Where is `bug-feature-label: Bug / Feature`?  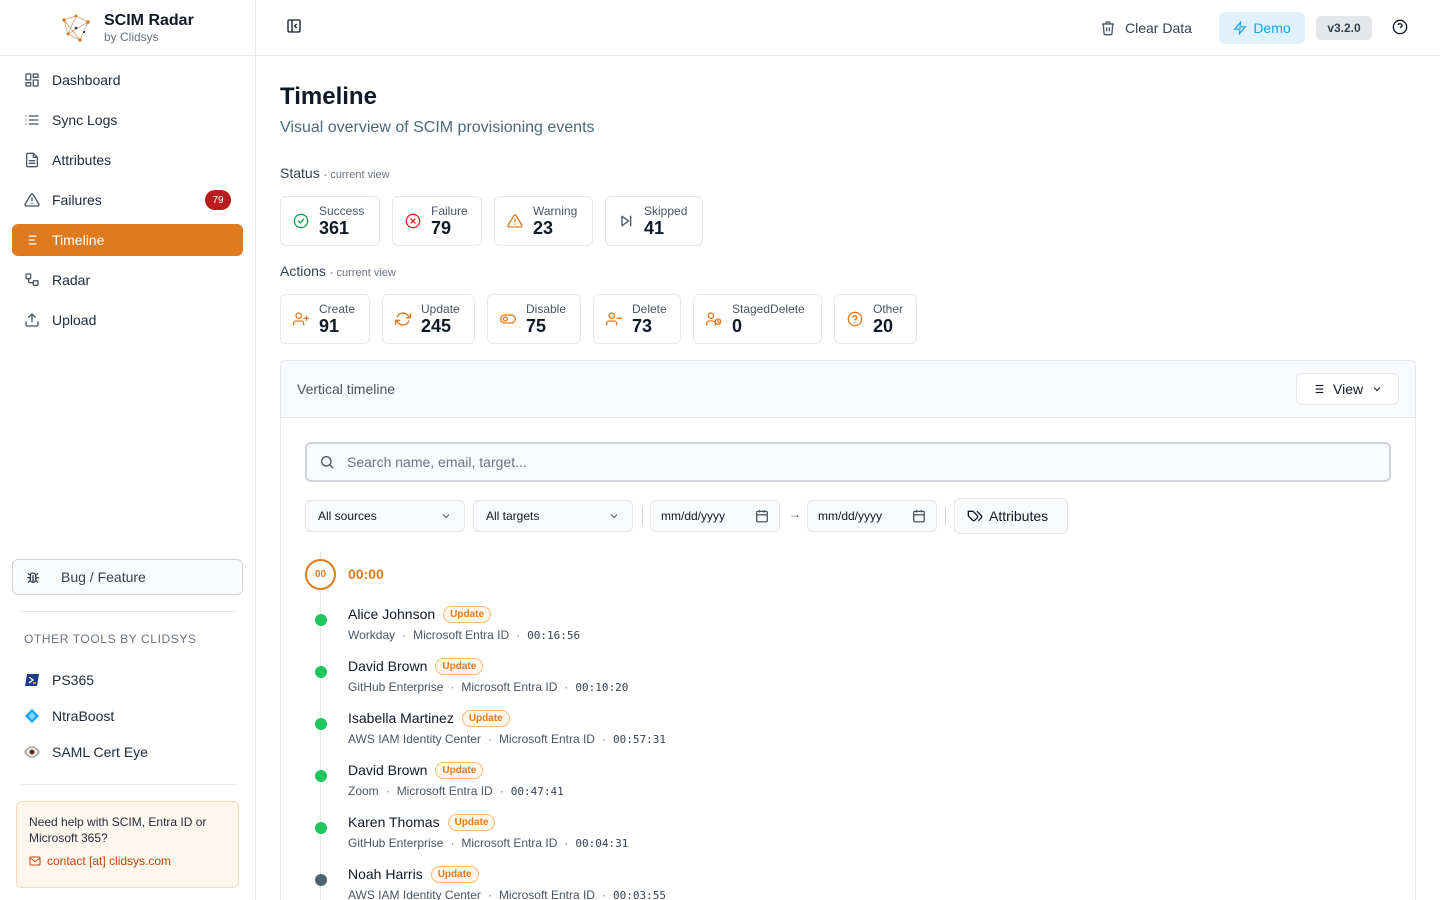 bug-feature-label: Bug / Feature is located at coordinates (103, 577).